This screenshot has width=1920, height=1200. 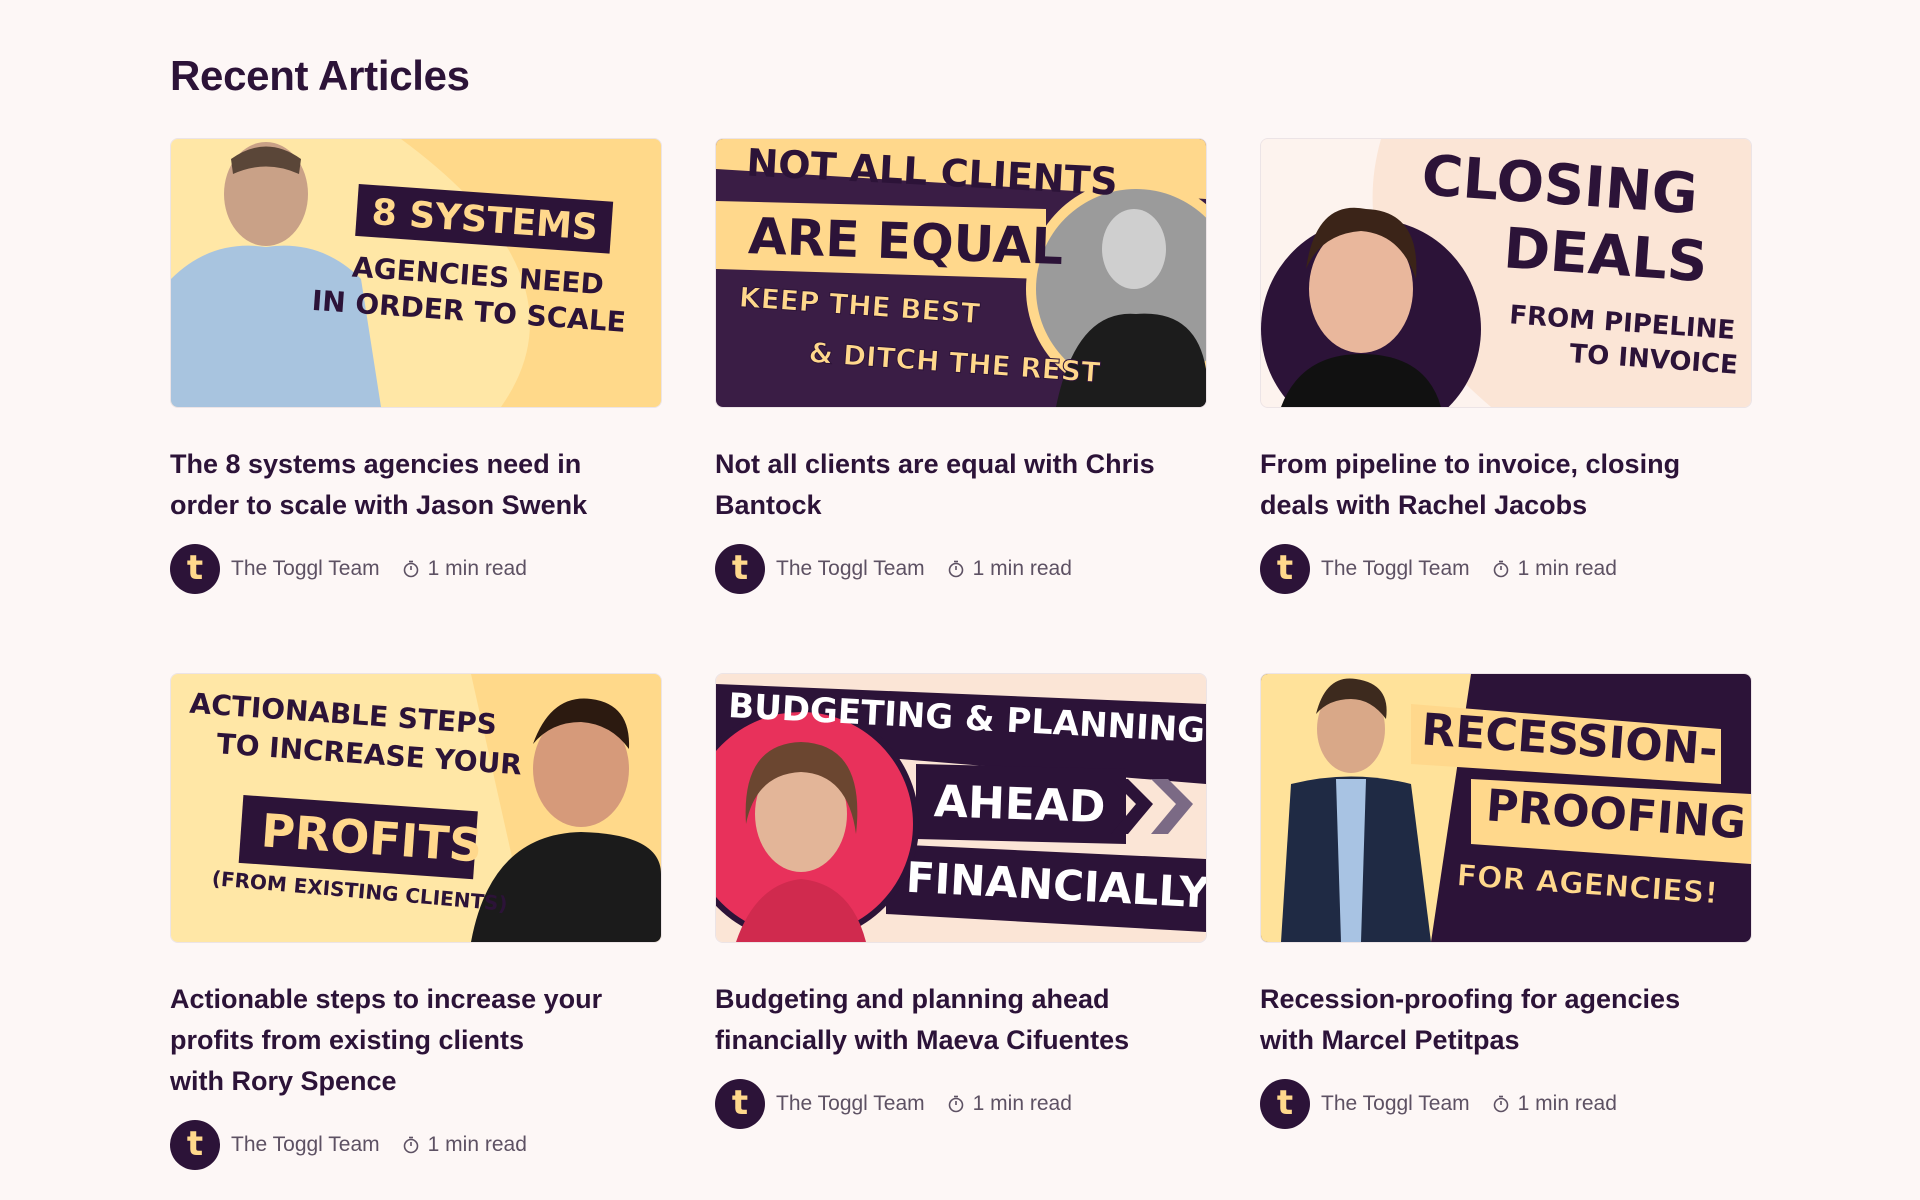 I want to click on thumbnail-graphic: RECESSION- PROOFING FOR AGENCIES!, so click(x=1506, y=808).